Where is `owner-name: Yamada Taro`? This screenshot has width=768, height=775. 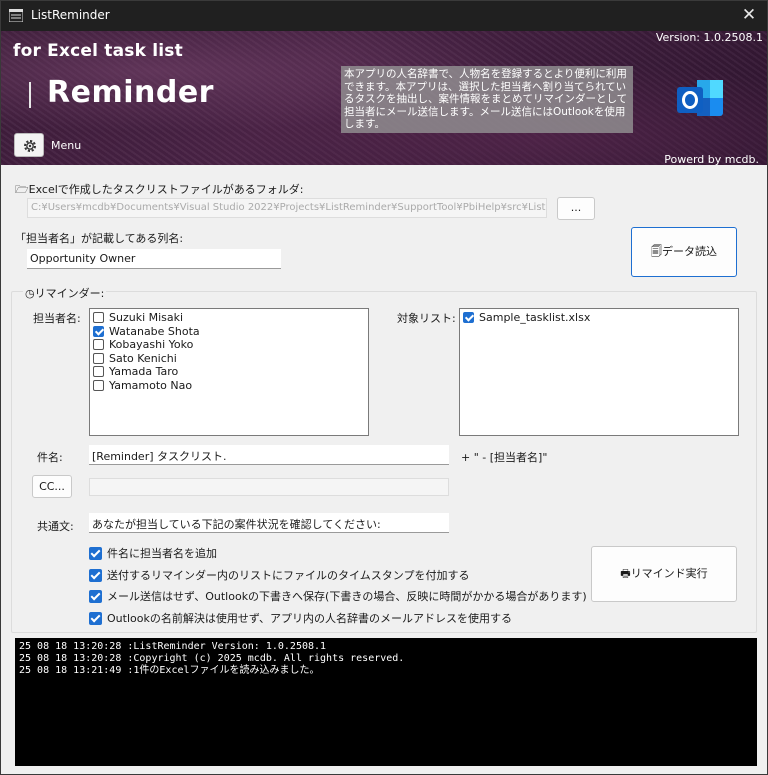 owner-name: Yamada Taro is located at coordinates (144, 371).